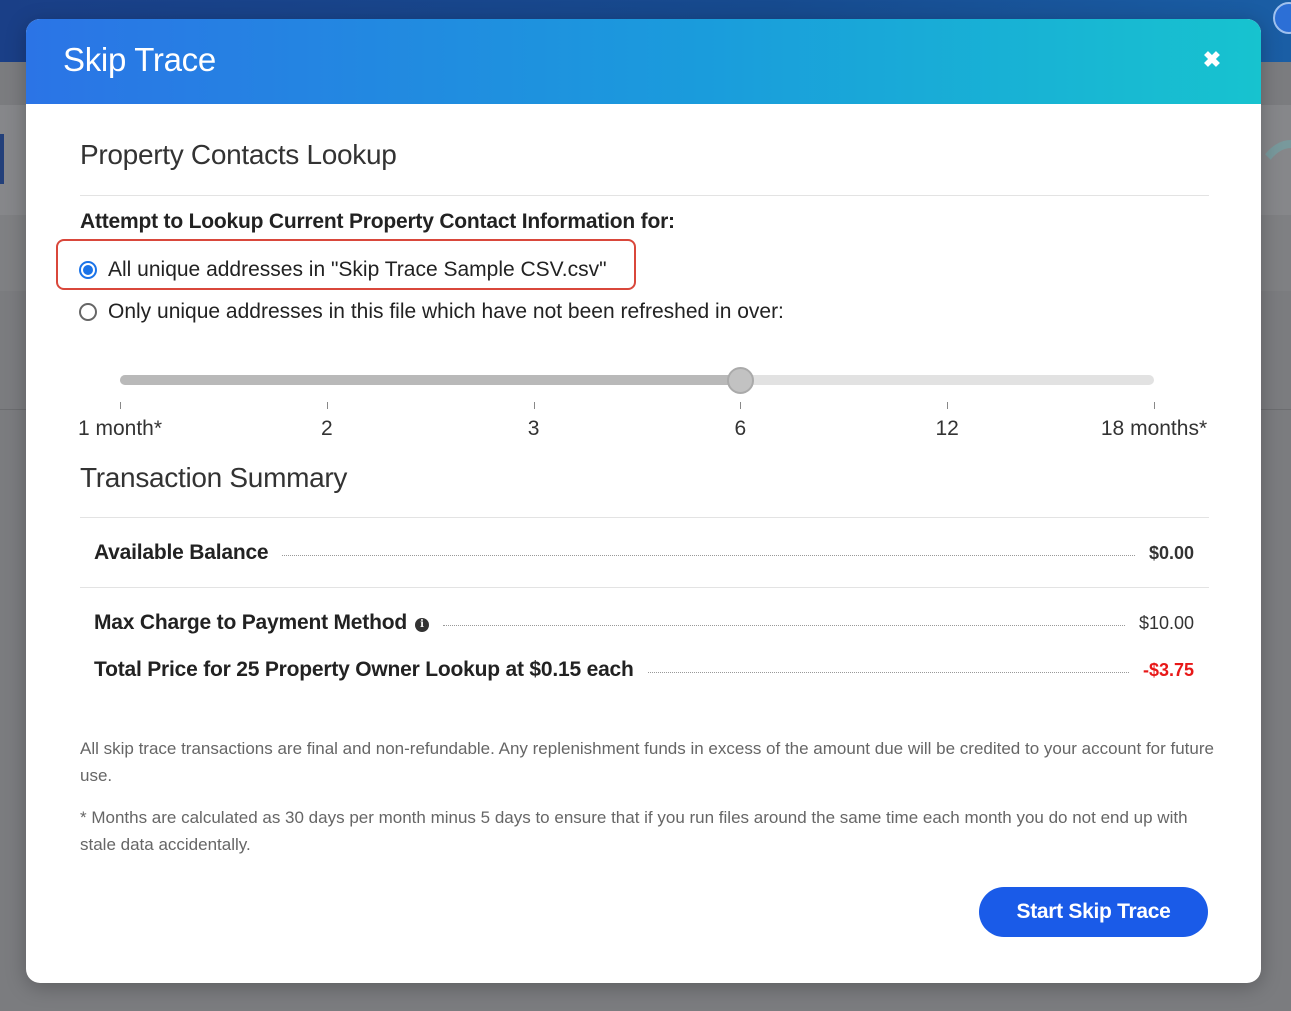  Describe the element at coordinates (740, 428) in the screenshot. I see `slider-tick-label: 6` at that location.